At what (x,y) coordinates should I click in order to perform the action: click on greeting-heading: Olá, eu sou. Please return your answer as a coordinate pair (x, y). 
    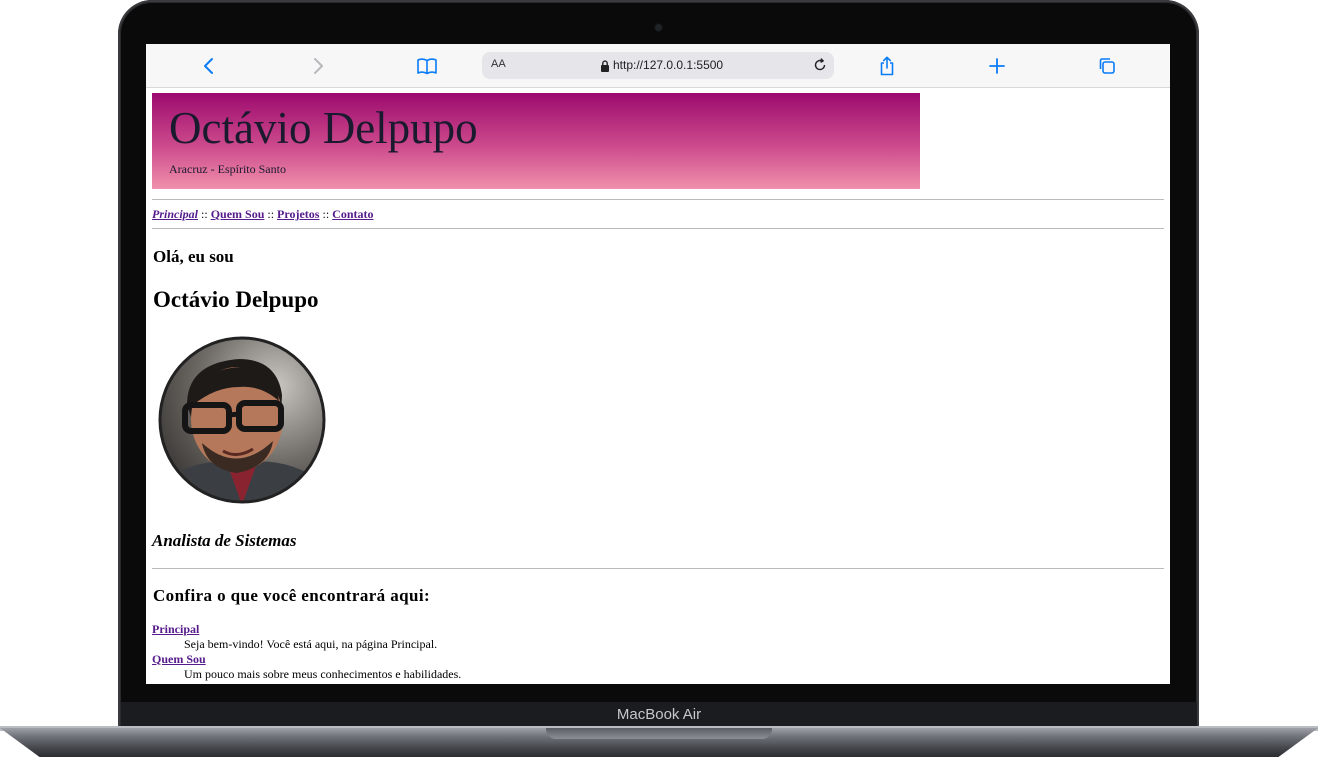
    Looking at the image, I should click on (193, 256).